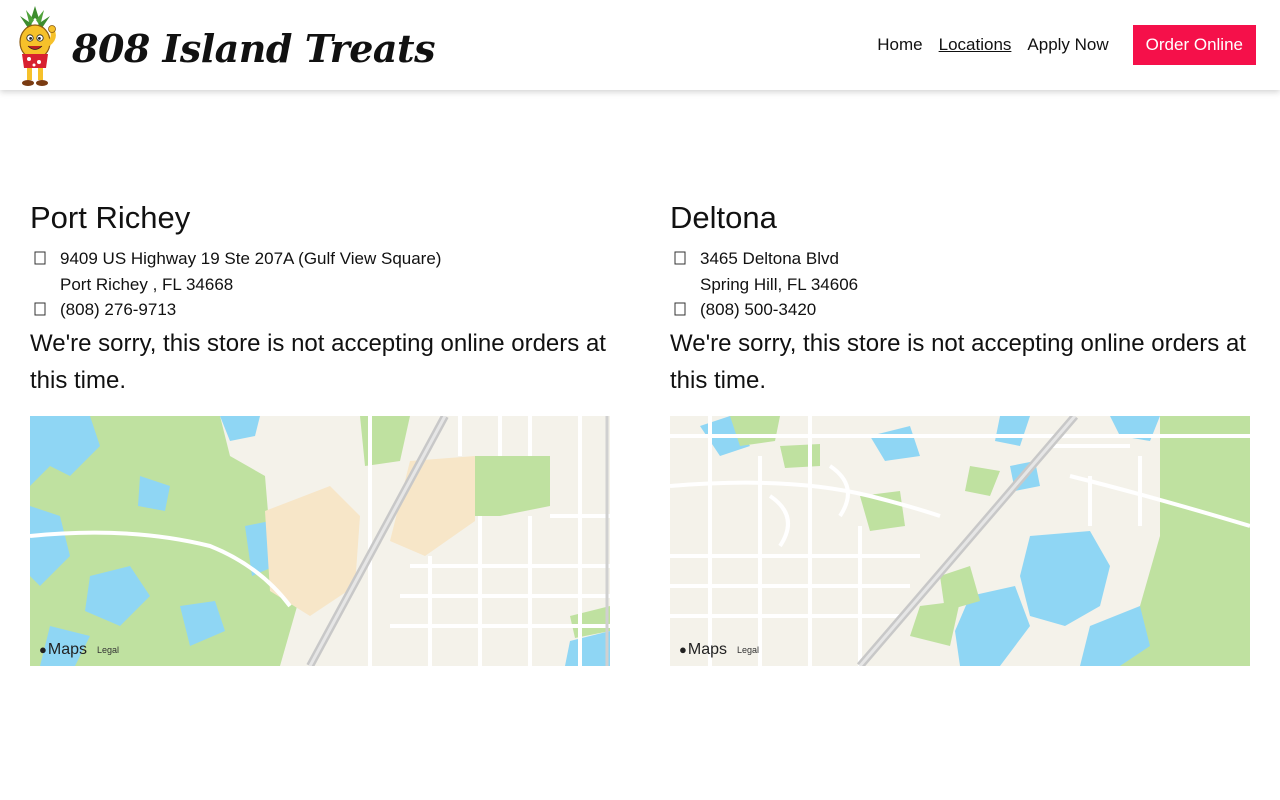  I want to click on address-row: 3465 Deltona Blvd Spring Hill, FL 34606, so click(960, 271).